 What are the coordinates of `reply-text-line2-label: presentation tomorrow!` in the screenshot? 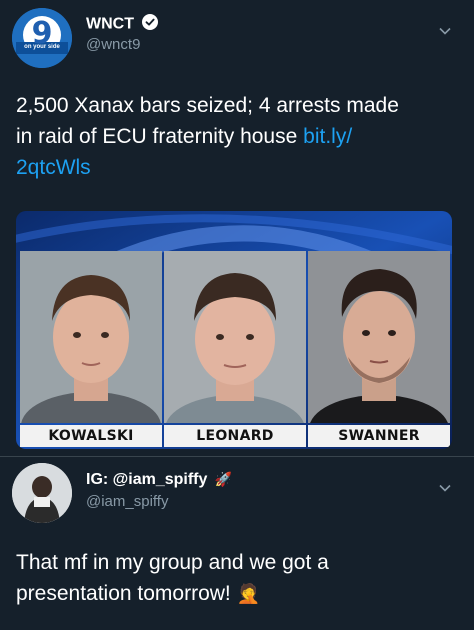 It's located at (123, 593).